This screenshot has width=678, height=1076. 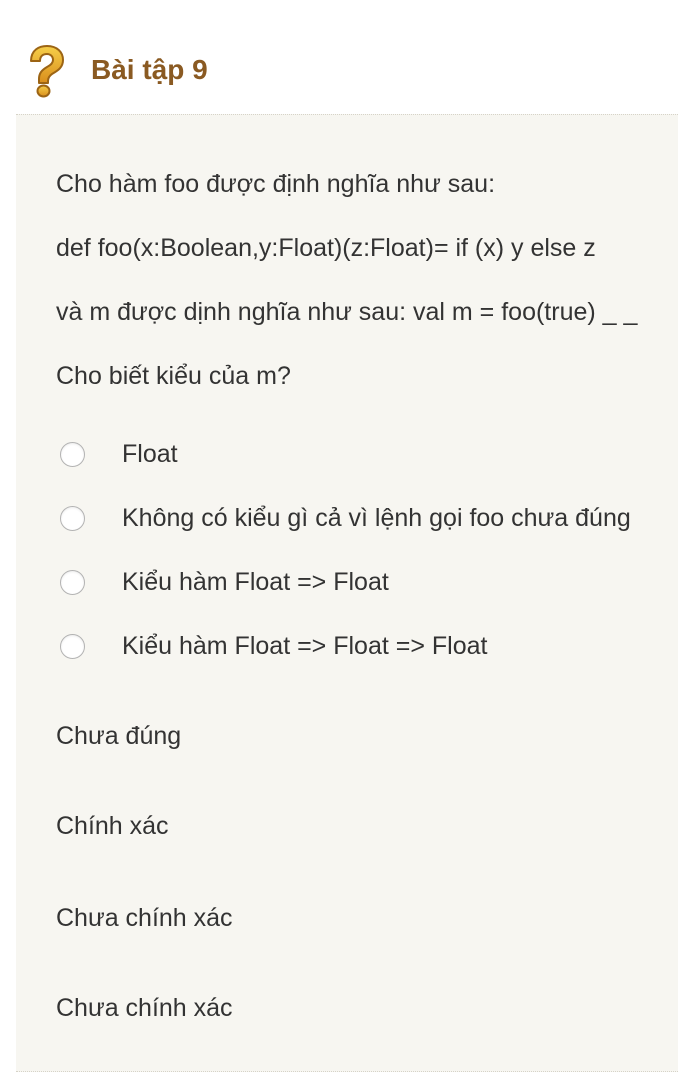 I want to click on feedback-text-3: Chưa chính xác, so click(x=144, y=918).